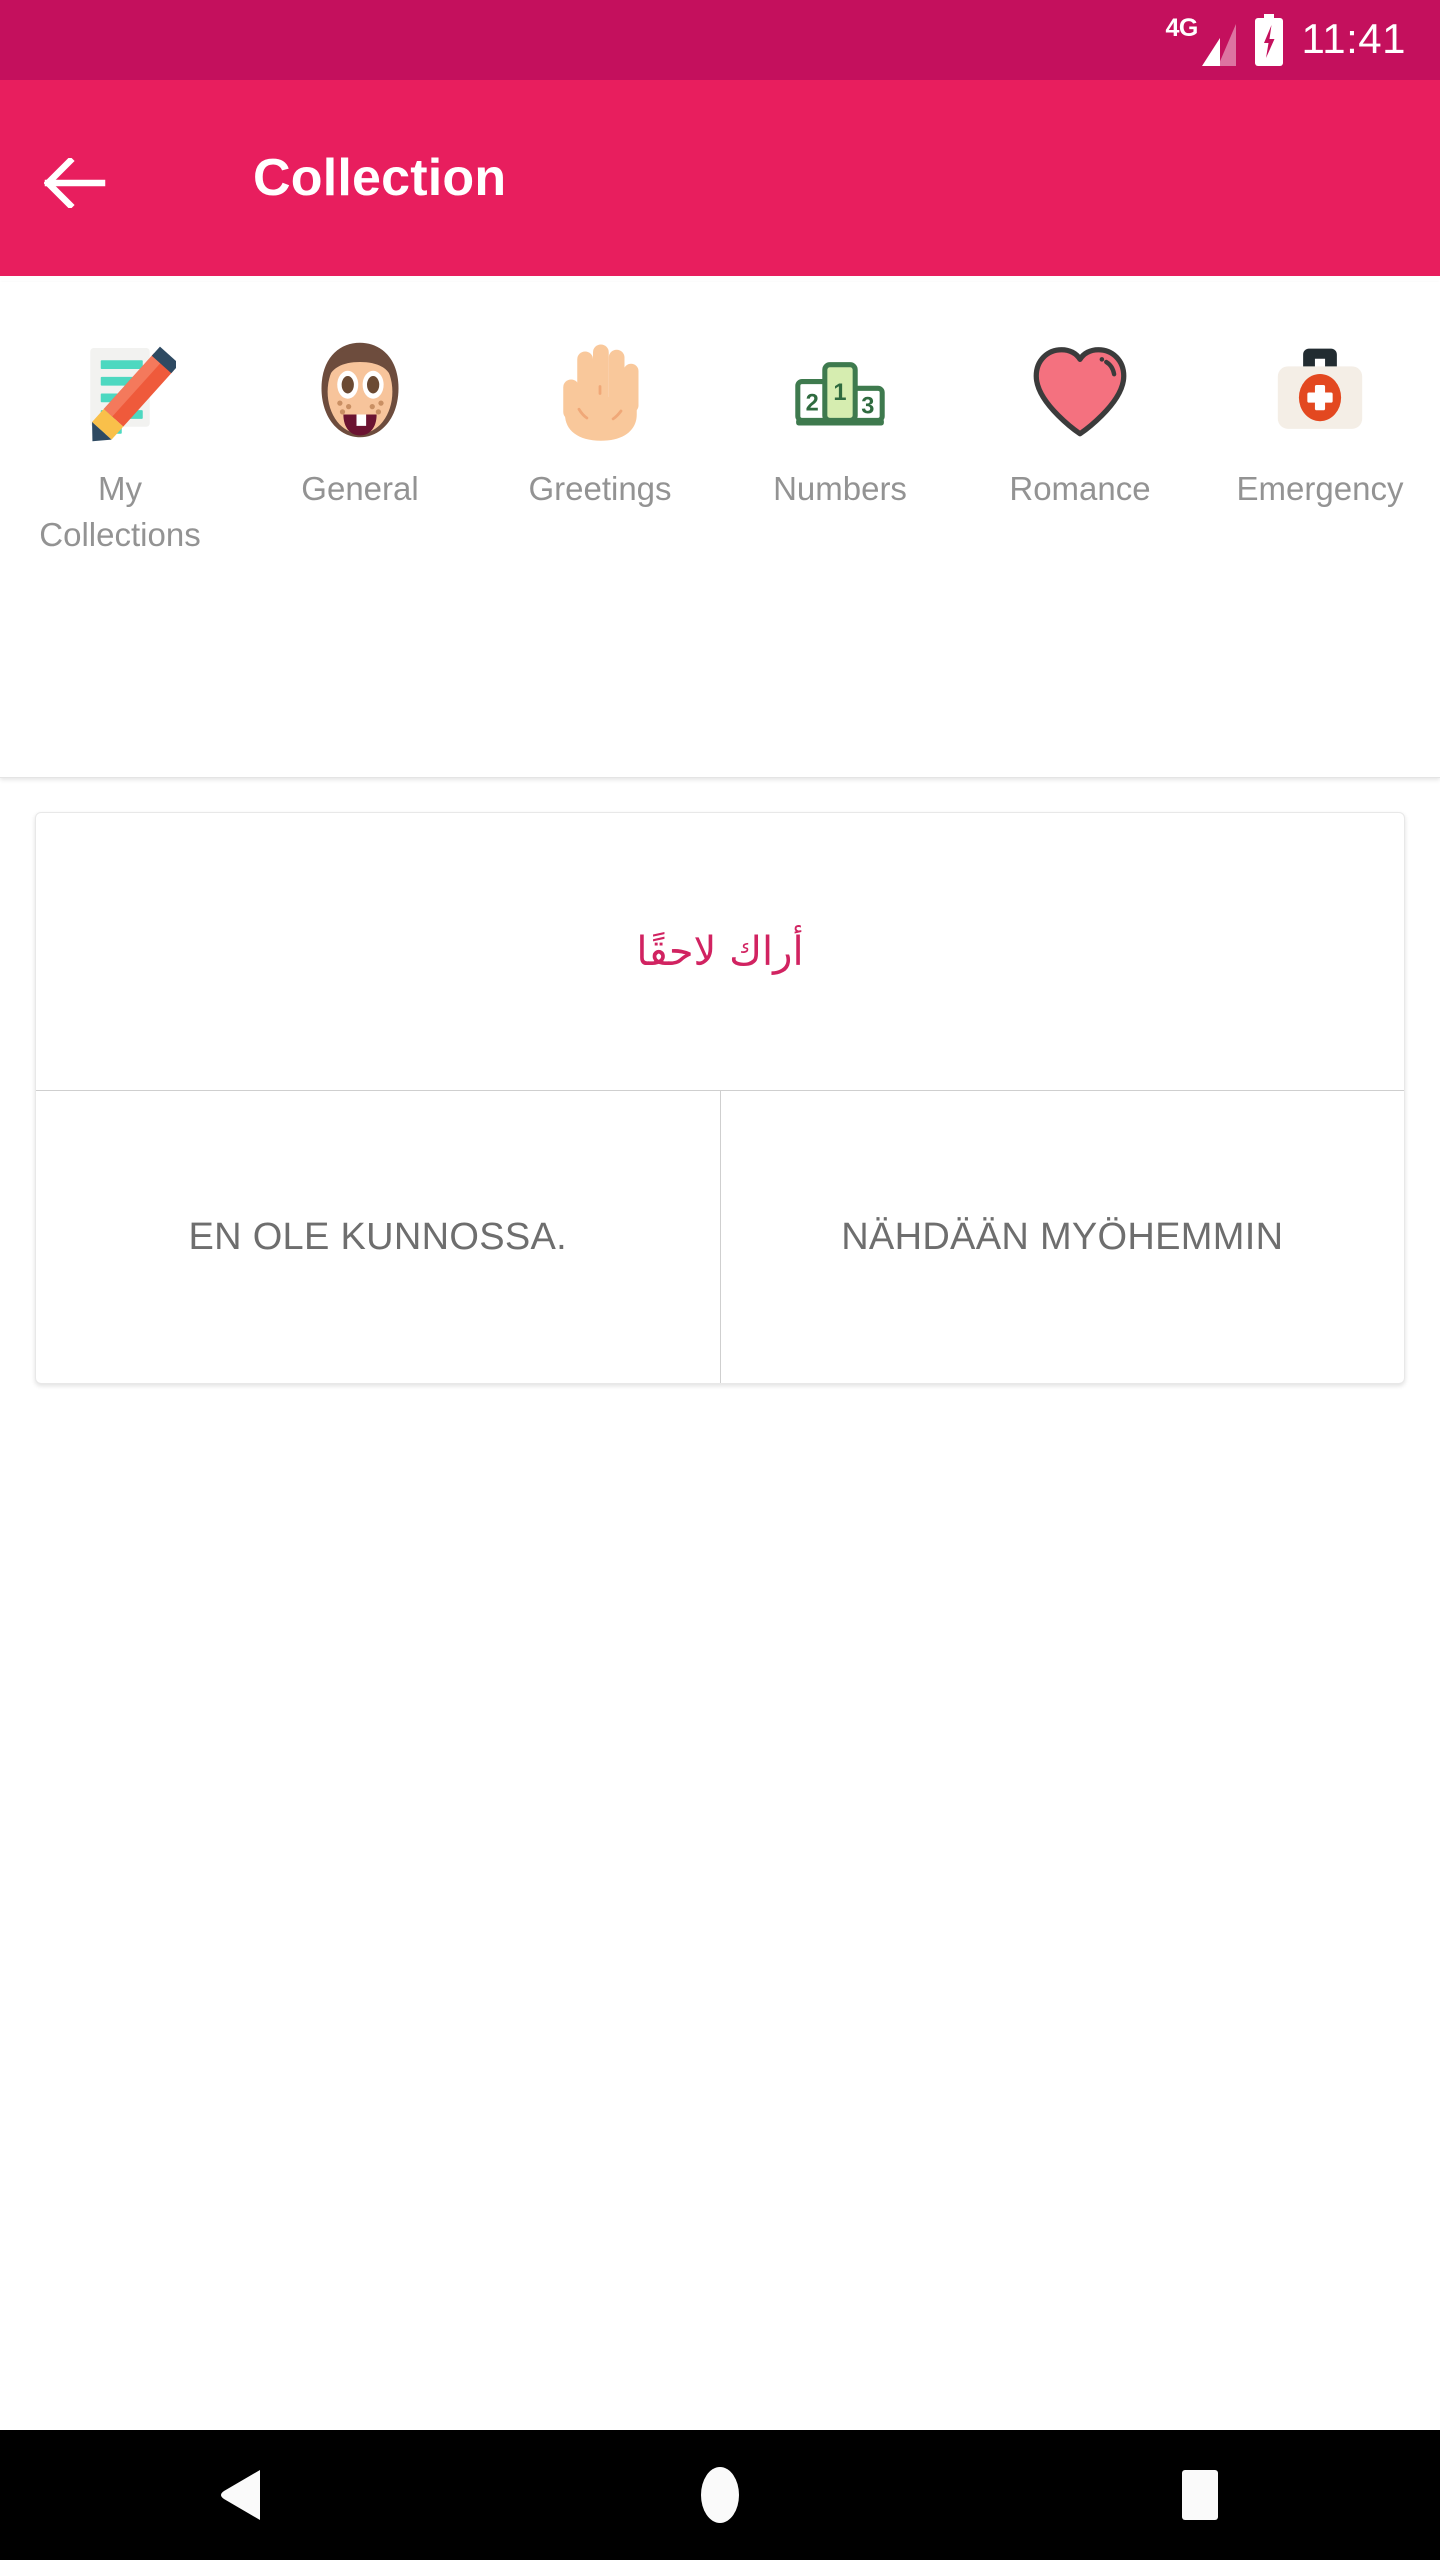 This screenshot has height=2560, width=1440. I want to click on phrase-option-left: EN OLE KUNNOSSA., so click(378, 1237).